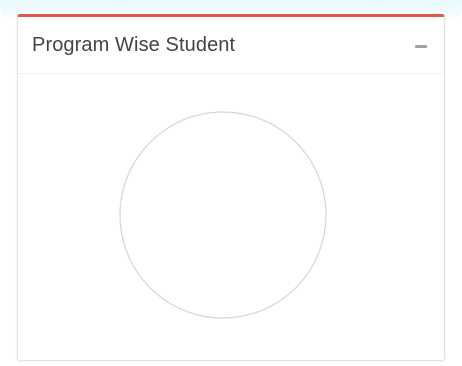  I want to click on widget-header: Program Wise Student, so click(231, 45).